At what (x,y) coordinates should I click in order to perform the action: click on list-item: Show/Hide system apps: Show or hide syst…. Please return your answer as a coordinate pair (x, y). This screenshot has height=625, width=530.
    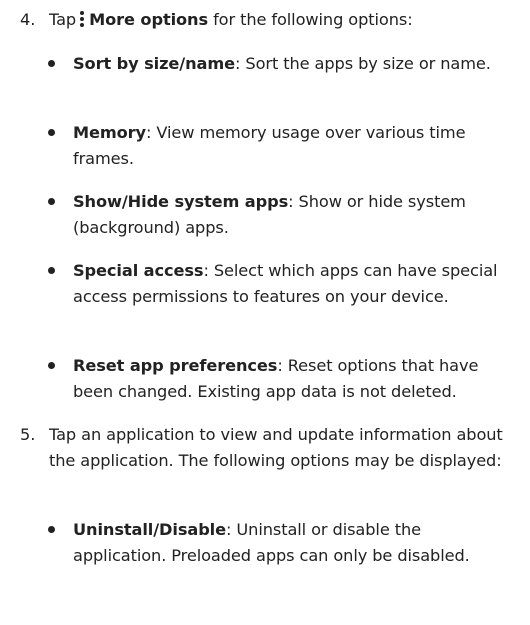
    Looking at the image, I should click on (265, 215).